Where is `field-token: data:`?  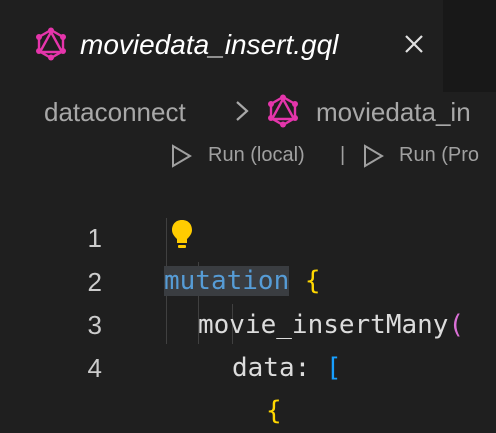
field-token: data: is located at coordinates (279, 368).